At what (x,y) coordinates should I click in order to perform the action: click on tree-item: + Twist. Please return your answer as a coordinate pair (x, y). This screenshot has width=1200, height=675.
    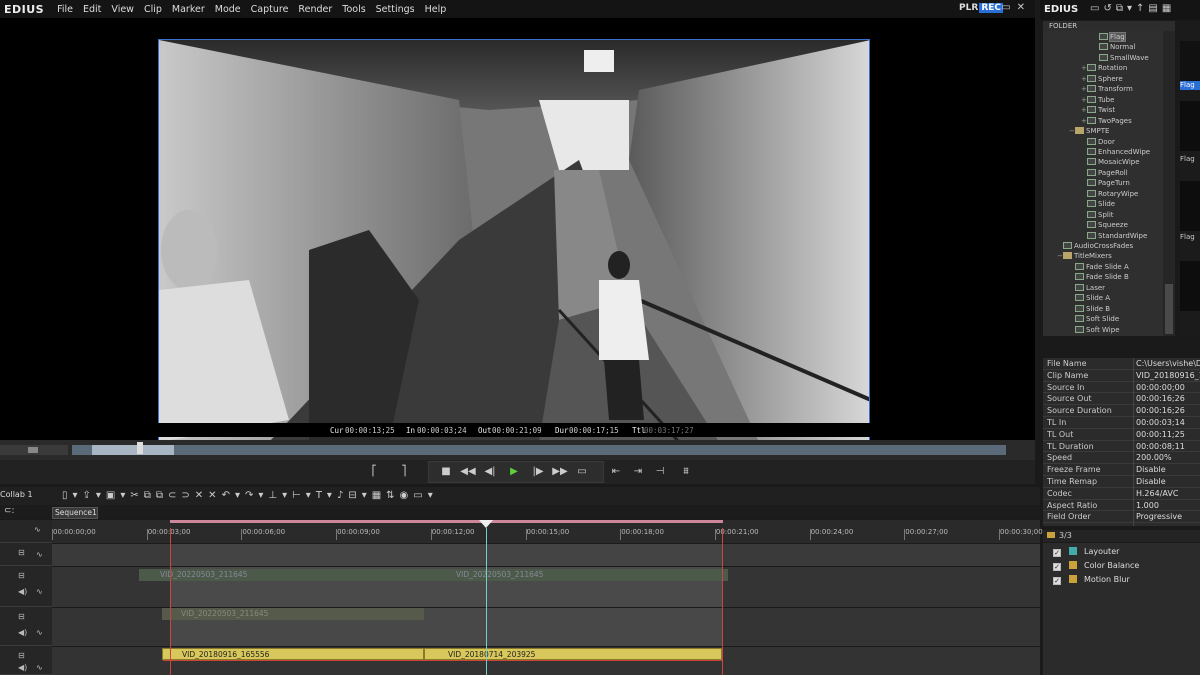
    Looking at the image, I should click on (1098, 110).